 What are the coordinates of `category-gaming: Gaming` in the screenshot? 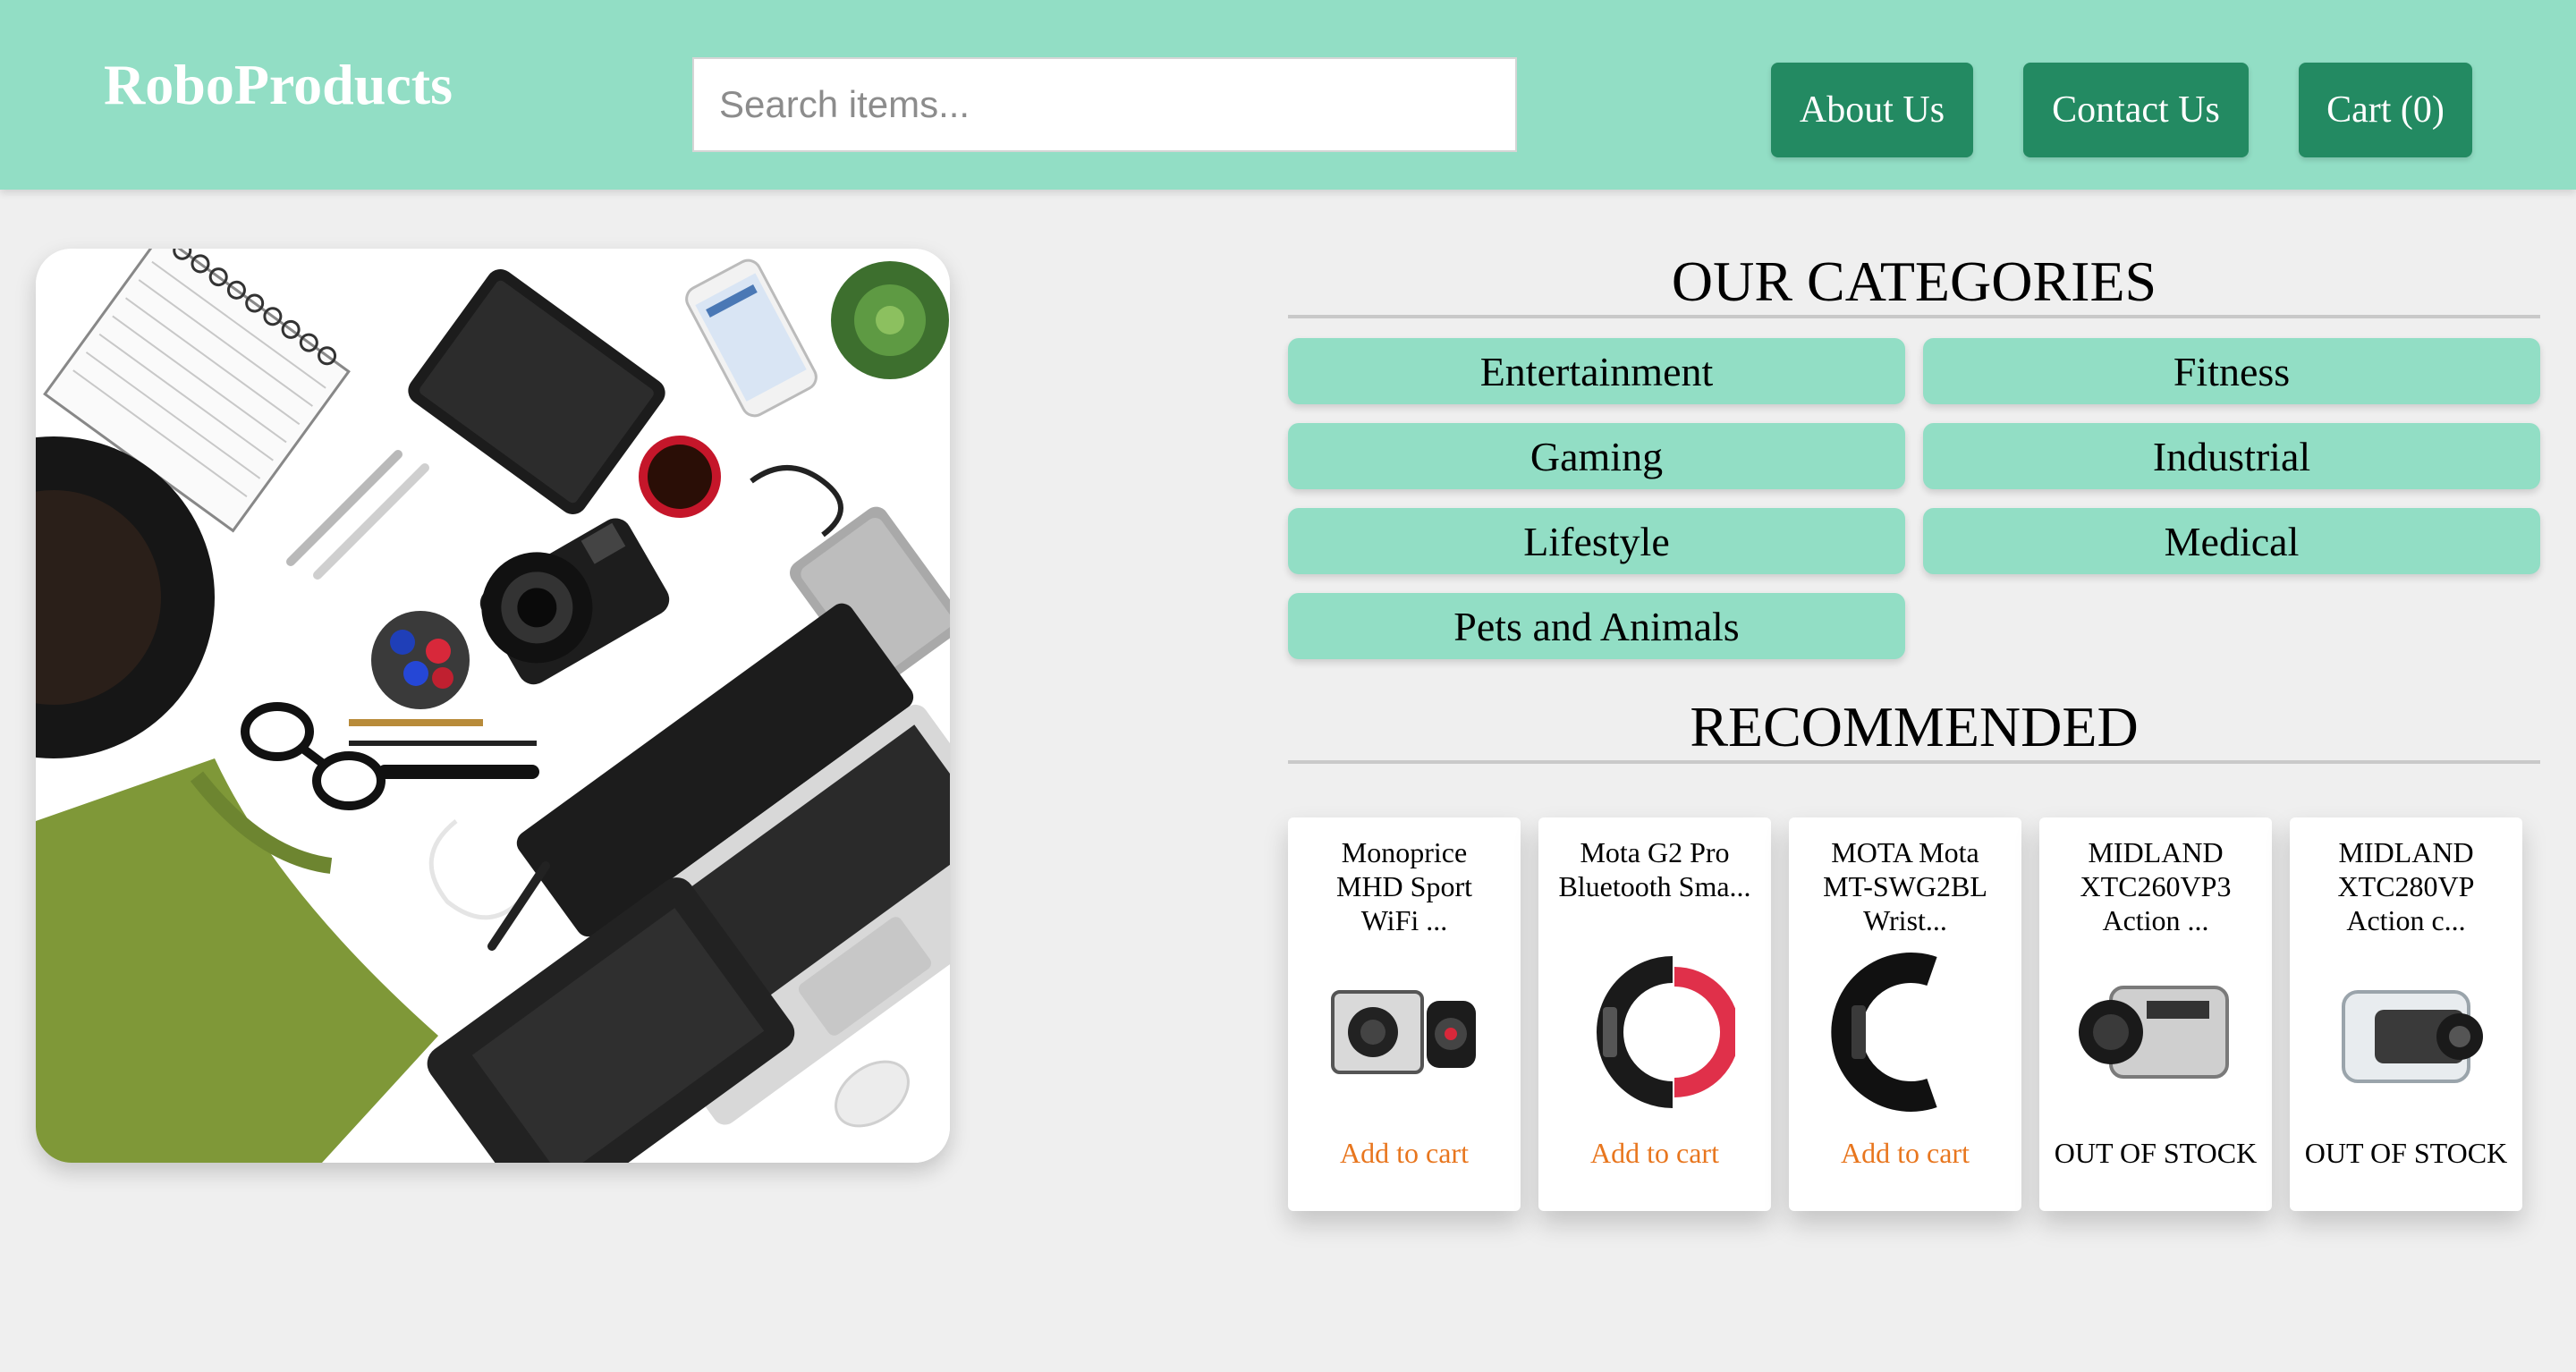 It's located at (1596, 456).